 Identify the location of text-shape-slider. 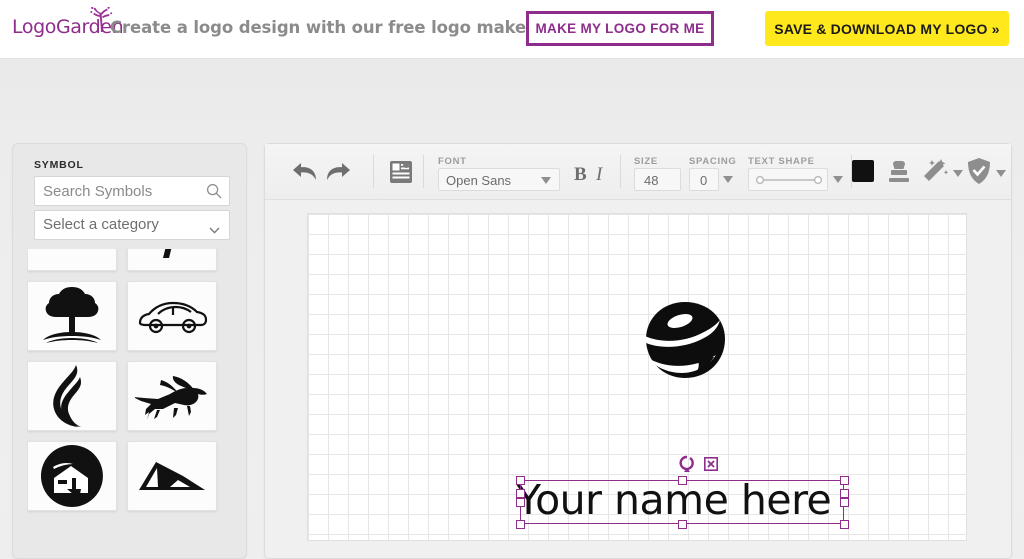
(788, 179).